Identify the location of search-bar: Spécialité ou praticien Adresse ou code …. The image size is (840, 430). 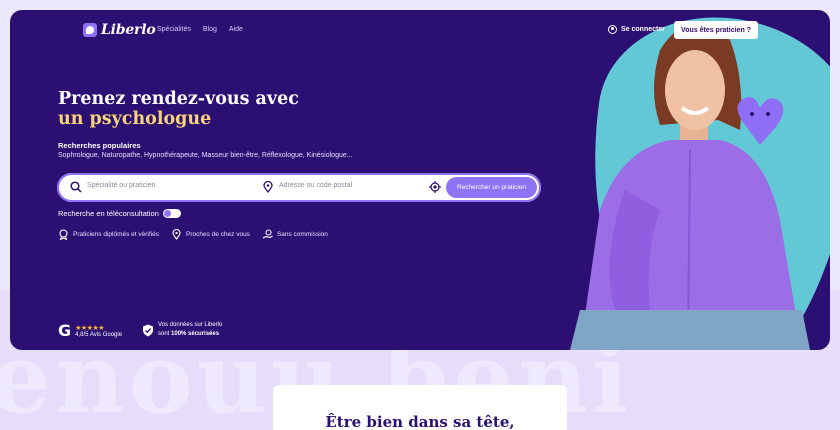
(299, 187).